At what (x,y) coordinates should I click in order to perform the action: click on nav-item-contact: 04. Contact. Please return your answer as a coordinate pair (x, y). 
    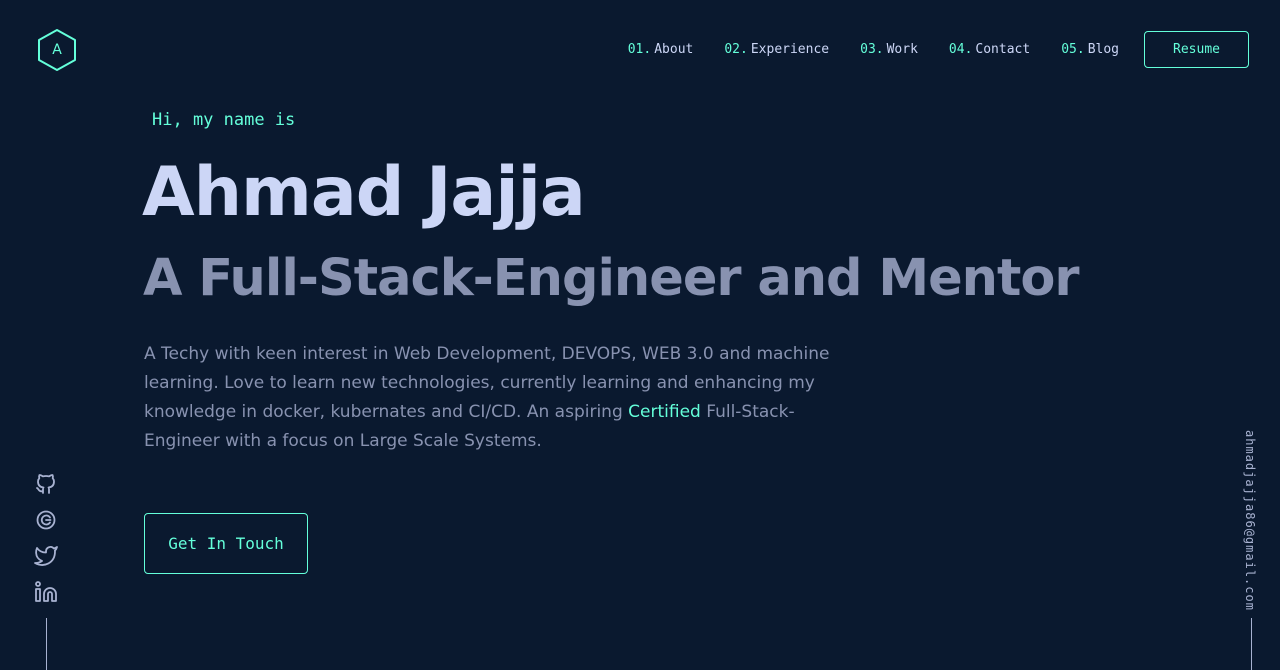
    Looking at the image, I should click on (989, 49).